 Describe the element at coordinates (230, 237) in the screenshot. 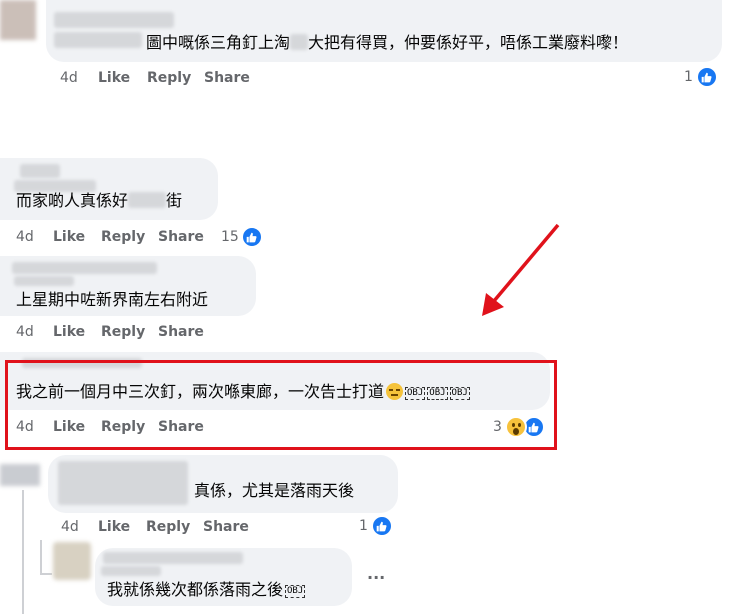

I see `reaction-count: 15` at that location.